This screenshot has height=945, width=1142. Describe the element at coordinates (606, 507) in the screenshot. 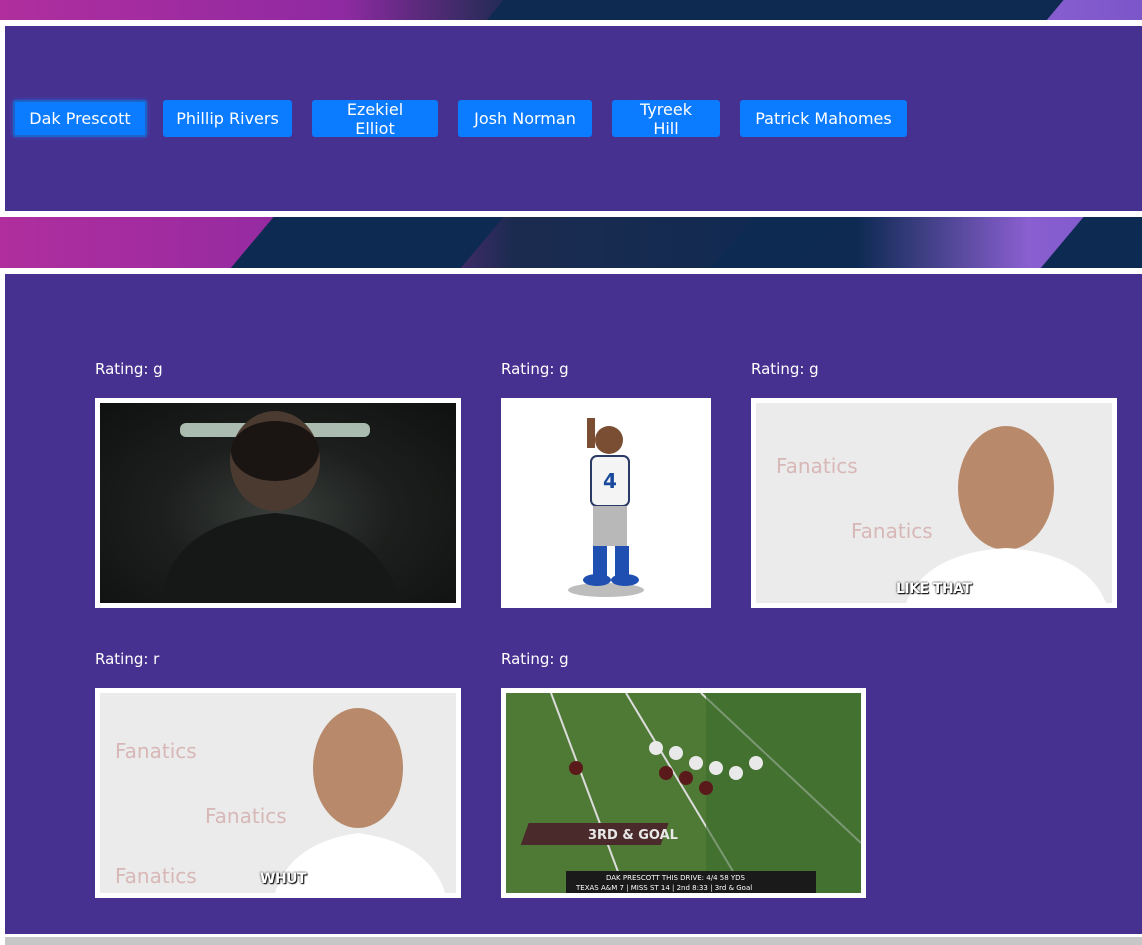

I see `cartoon-player-illustration: 4` at that location.